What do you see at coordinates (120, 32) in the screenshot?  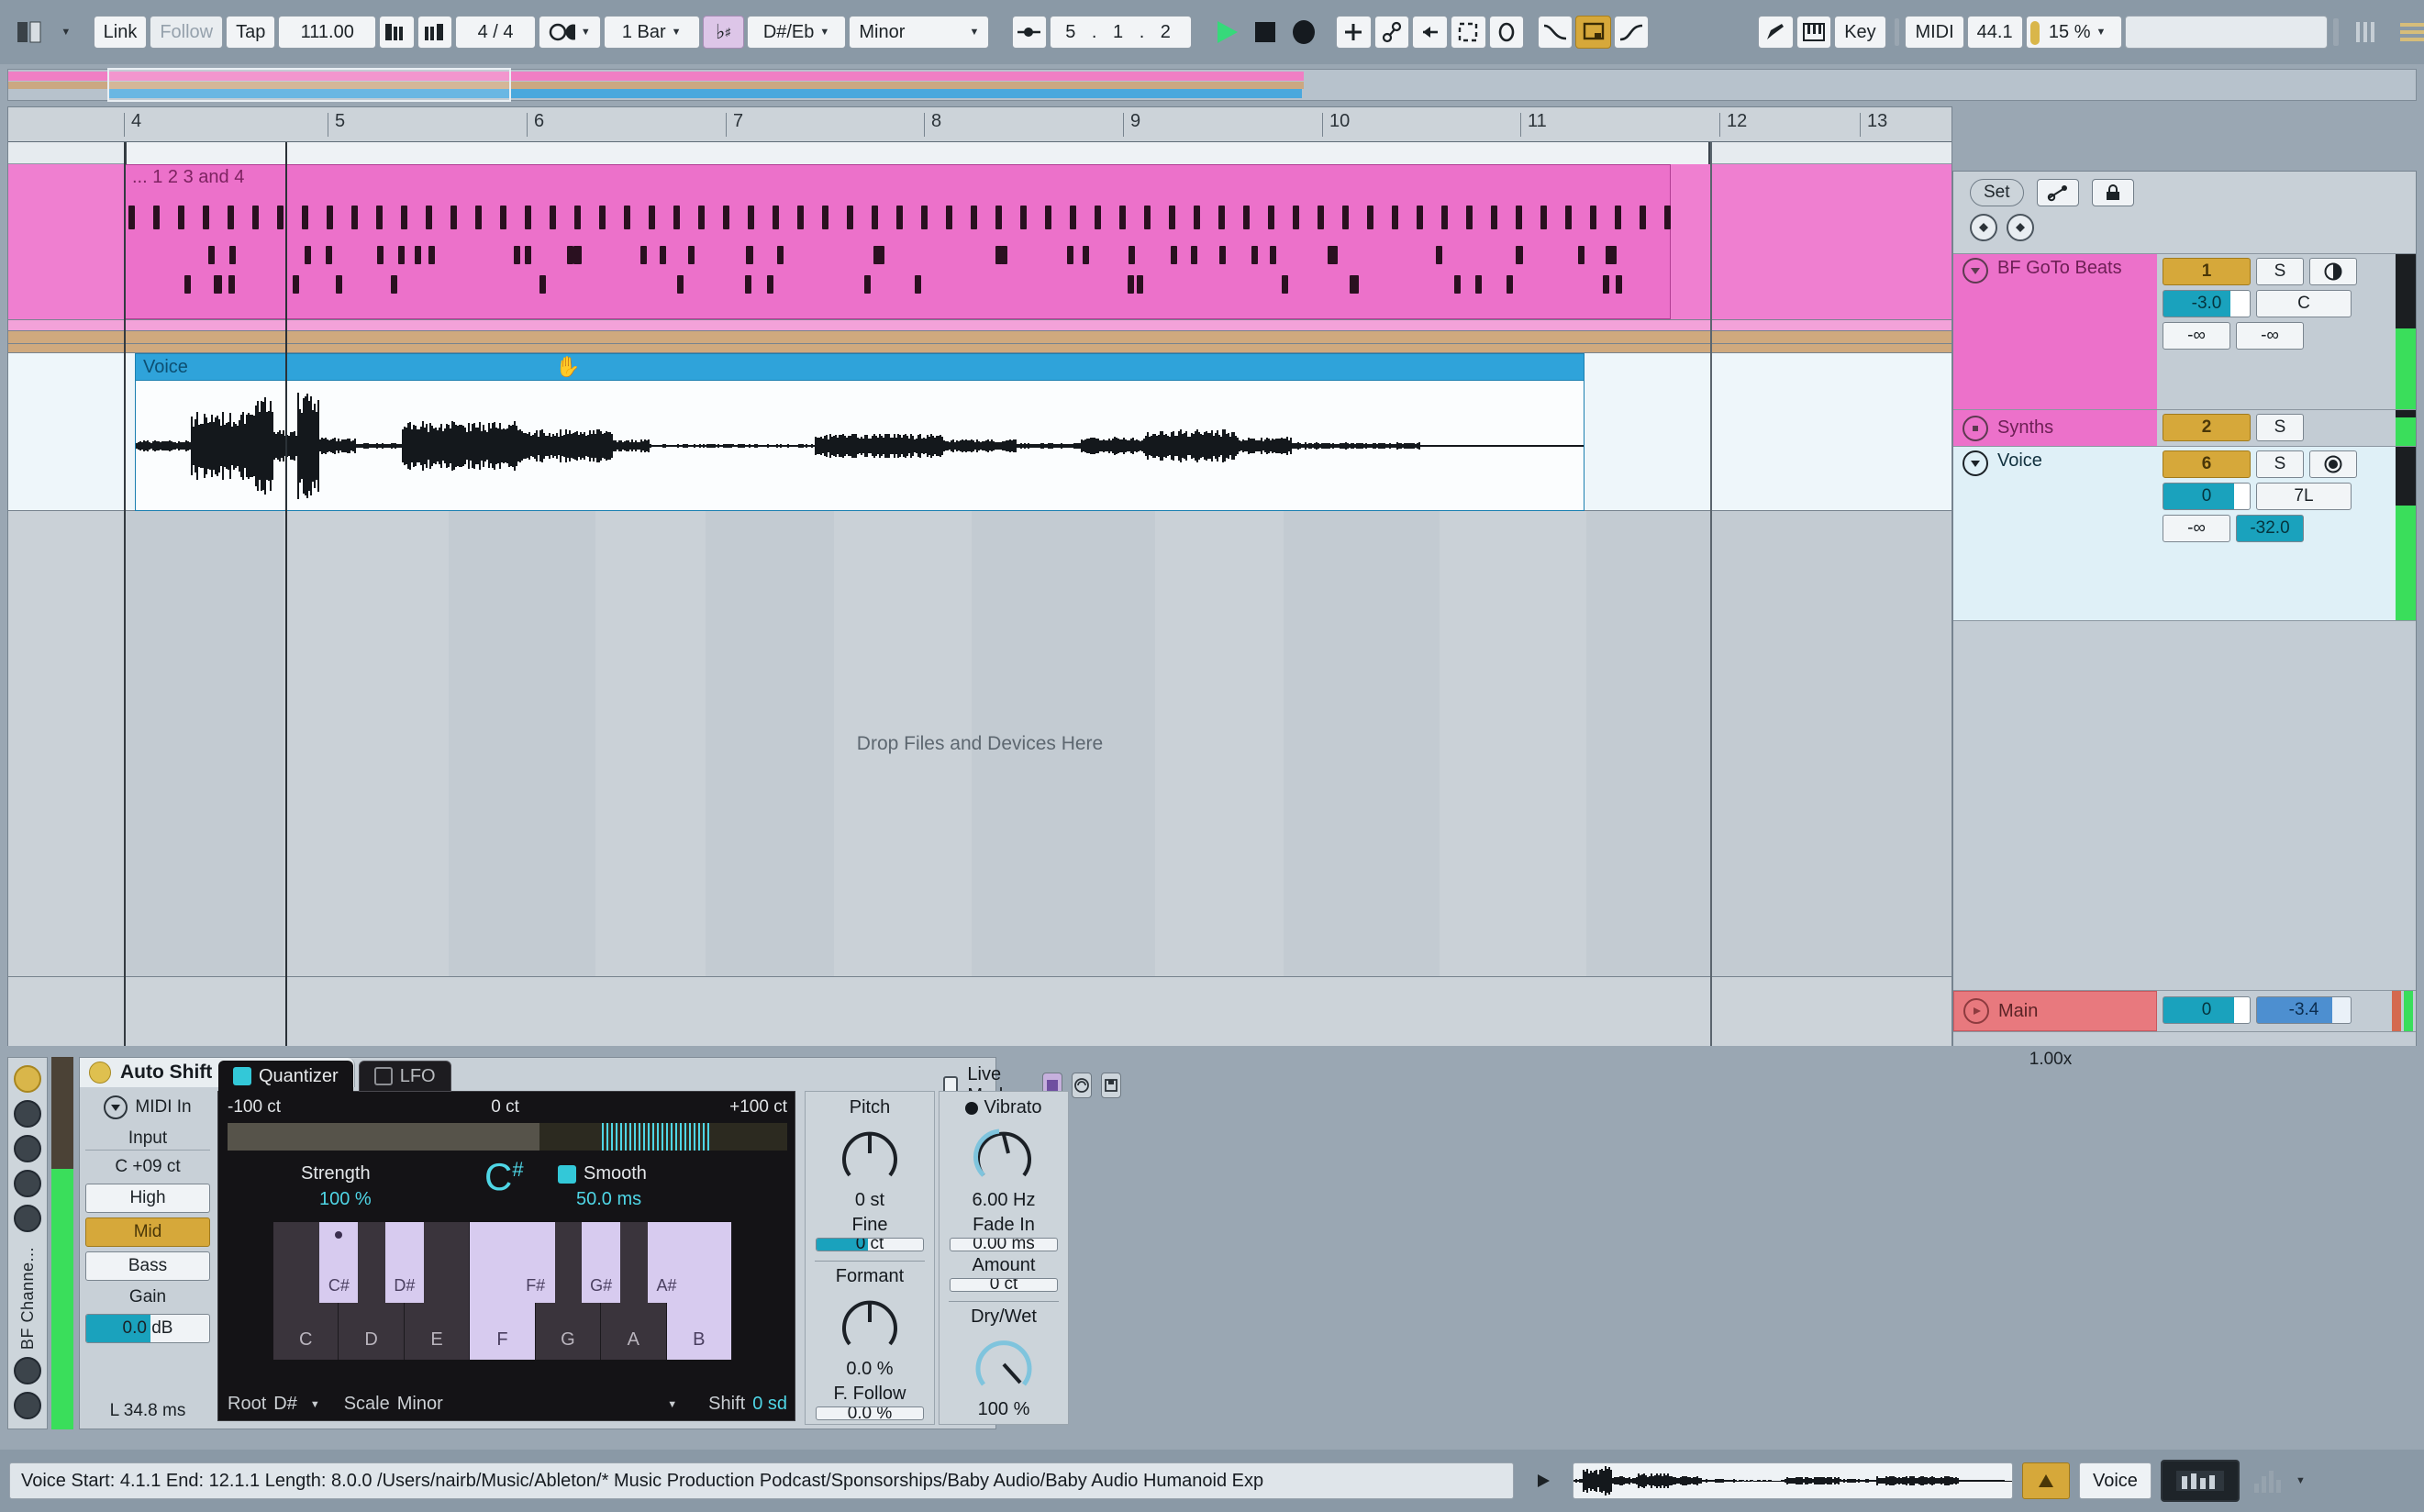 I see `link-button: Link` at bounding box center [120, 32].